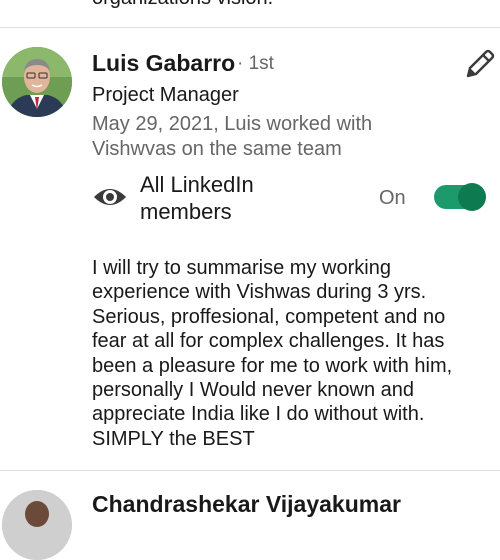 The image size is (500, 560). Describe the element at coordinates (246, 504) in the screenshot. I see `next-recommender-name: Chandrashekar Vijayakumar` at that location.